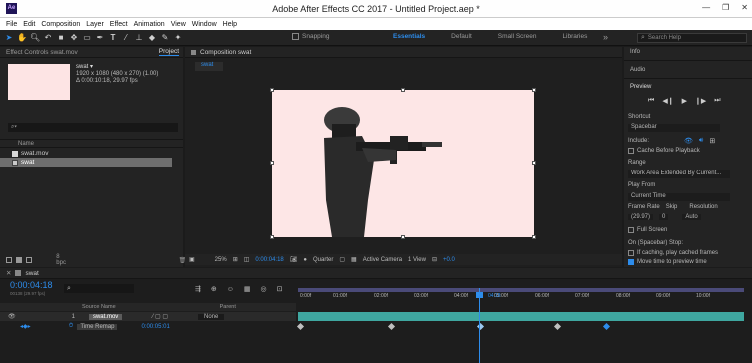  Describe the element at coordinates (126, 38) in the screenshot. I see `brush-tool-icon: ⁄` at that location.